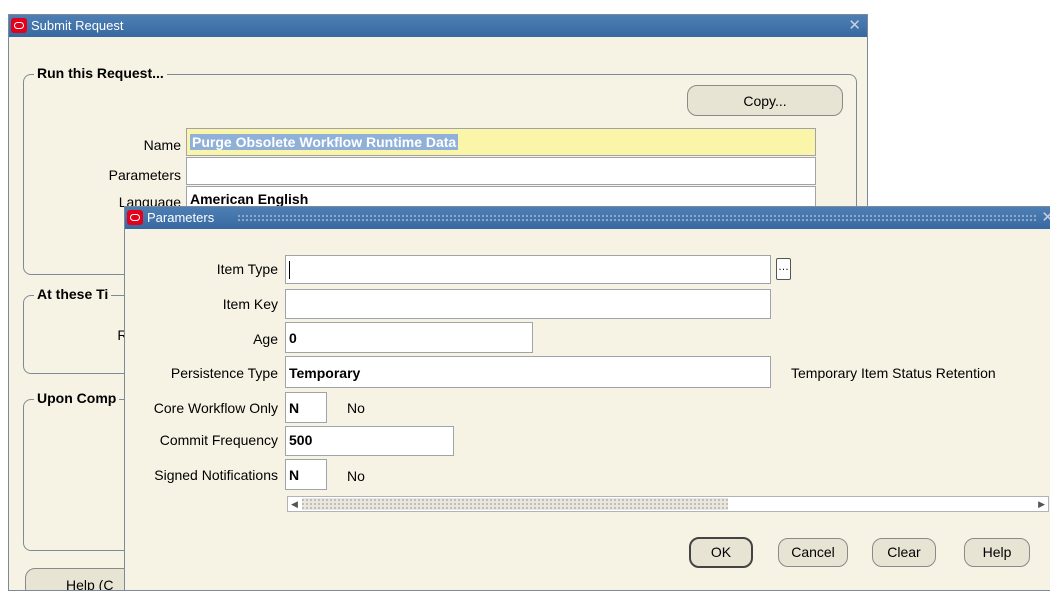  What do you see at coordinates (77, 398) in the screenshot?
I see `completion-group-title: Upon Comp` at bounding box center [77, 398].